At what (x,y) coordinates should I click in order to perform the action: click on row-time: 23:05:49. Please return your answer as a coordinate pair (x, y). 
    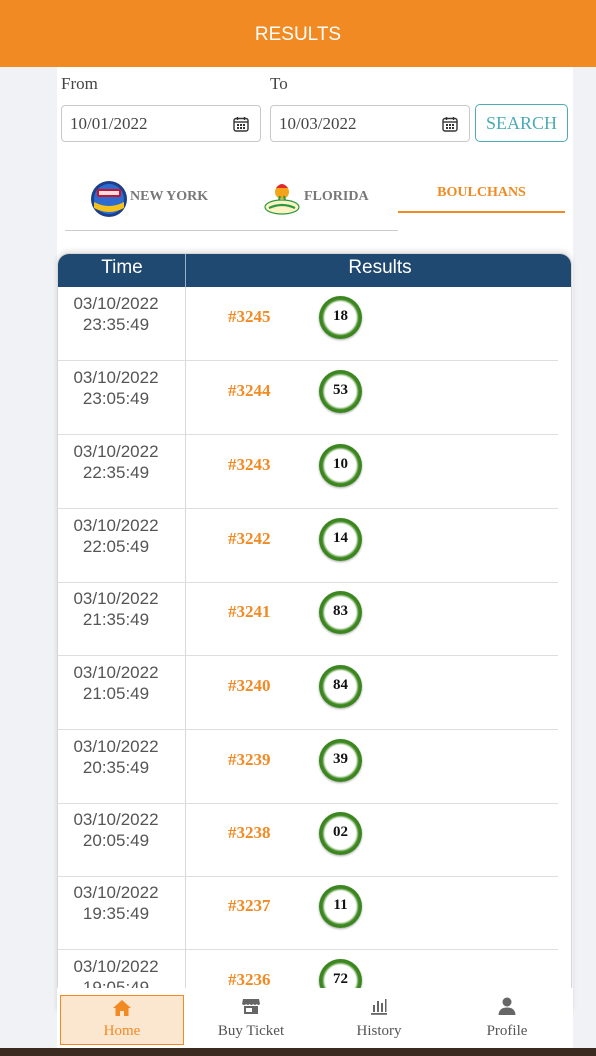
    Looking at the image, I should click on (116, 398).